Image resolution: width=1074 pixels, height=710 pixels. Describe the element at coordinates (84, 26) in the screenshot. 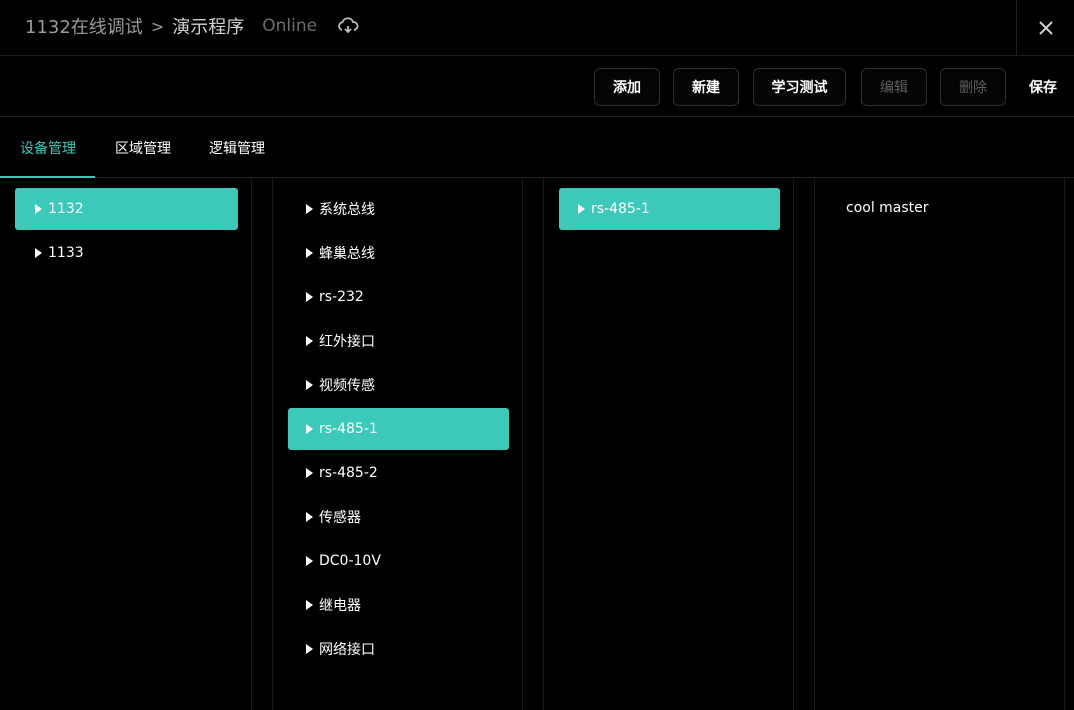

I see `breadcrumb-root: 1132在线调试` at that location.